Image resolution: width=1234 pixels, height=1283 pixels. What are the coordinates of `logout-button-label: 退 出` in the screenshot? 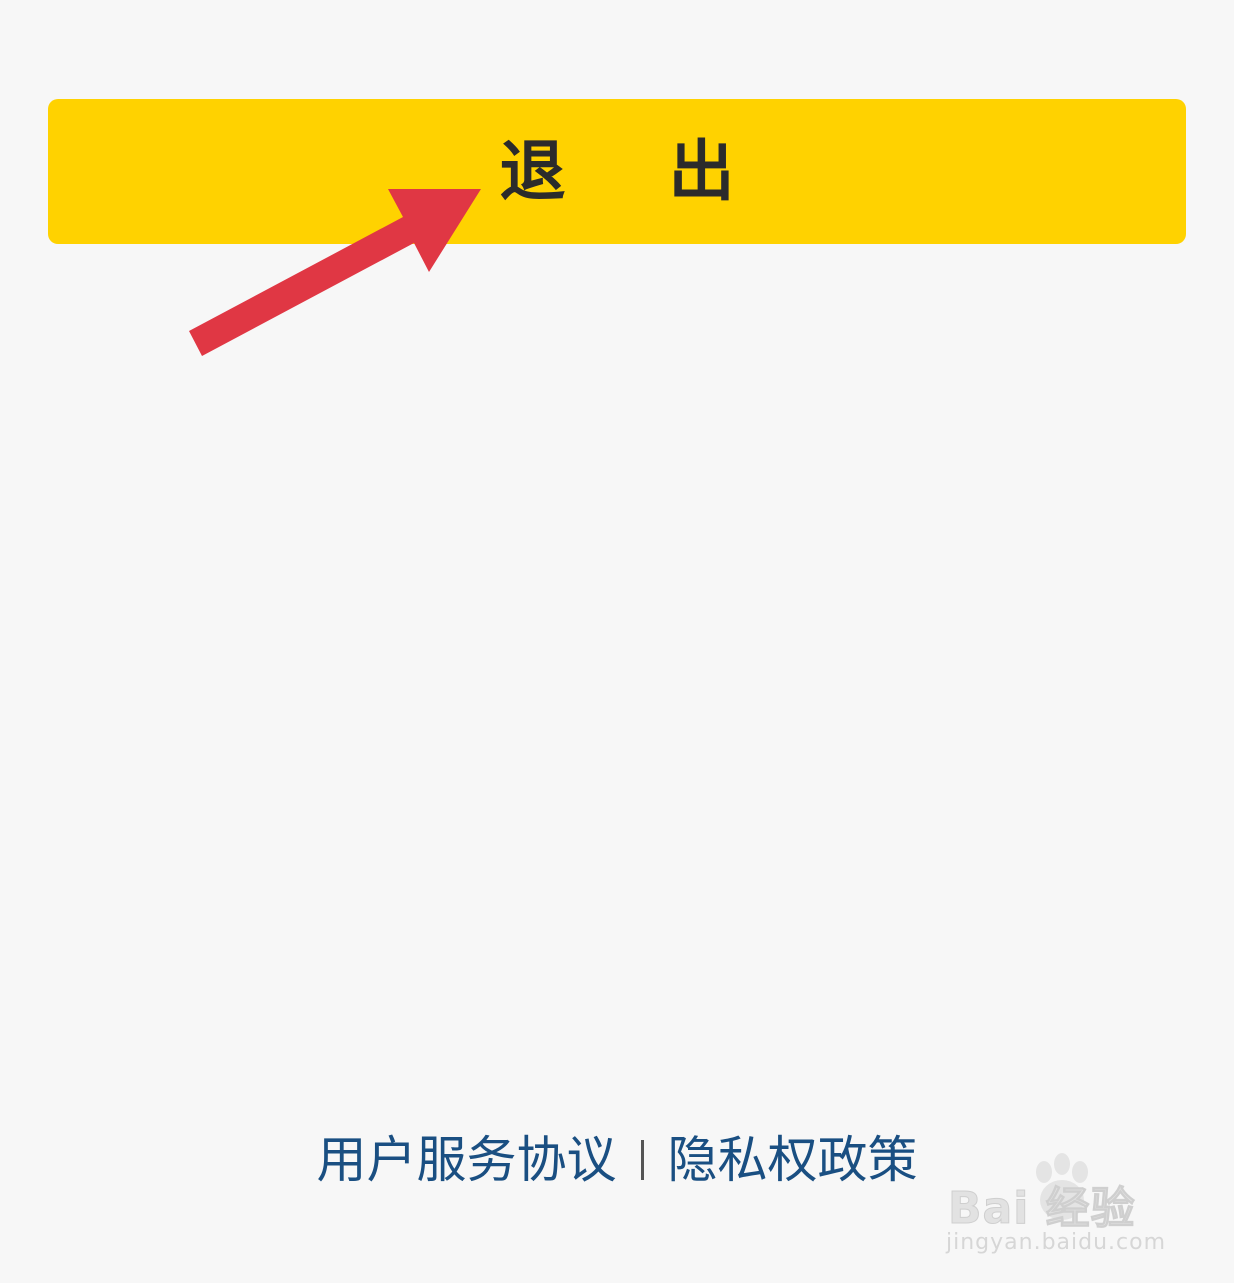 It's located at (637, 171).